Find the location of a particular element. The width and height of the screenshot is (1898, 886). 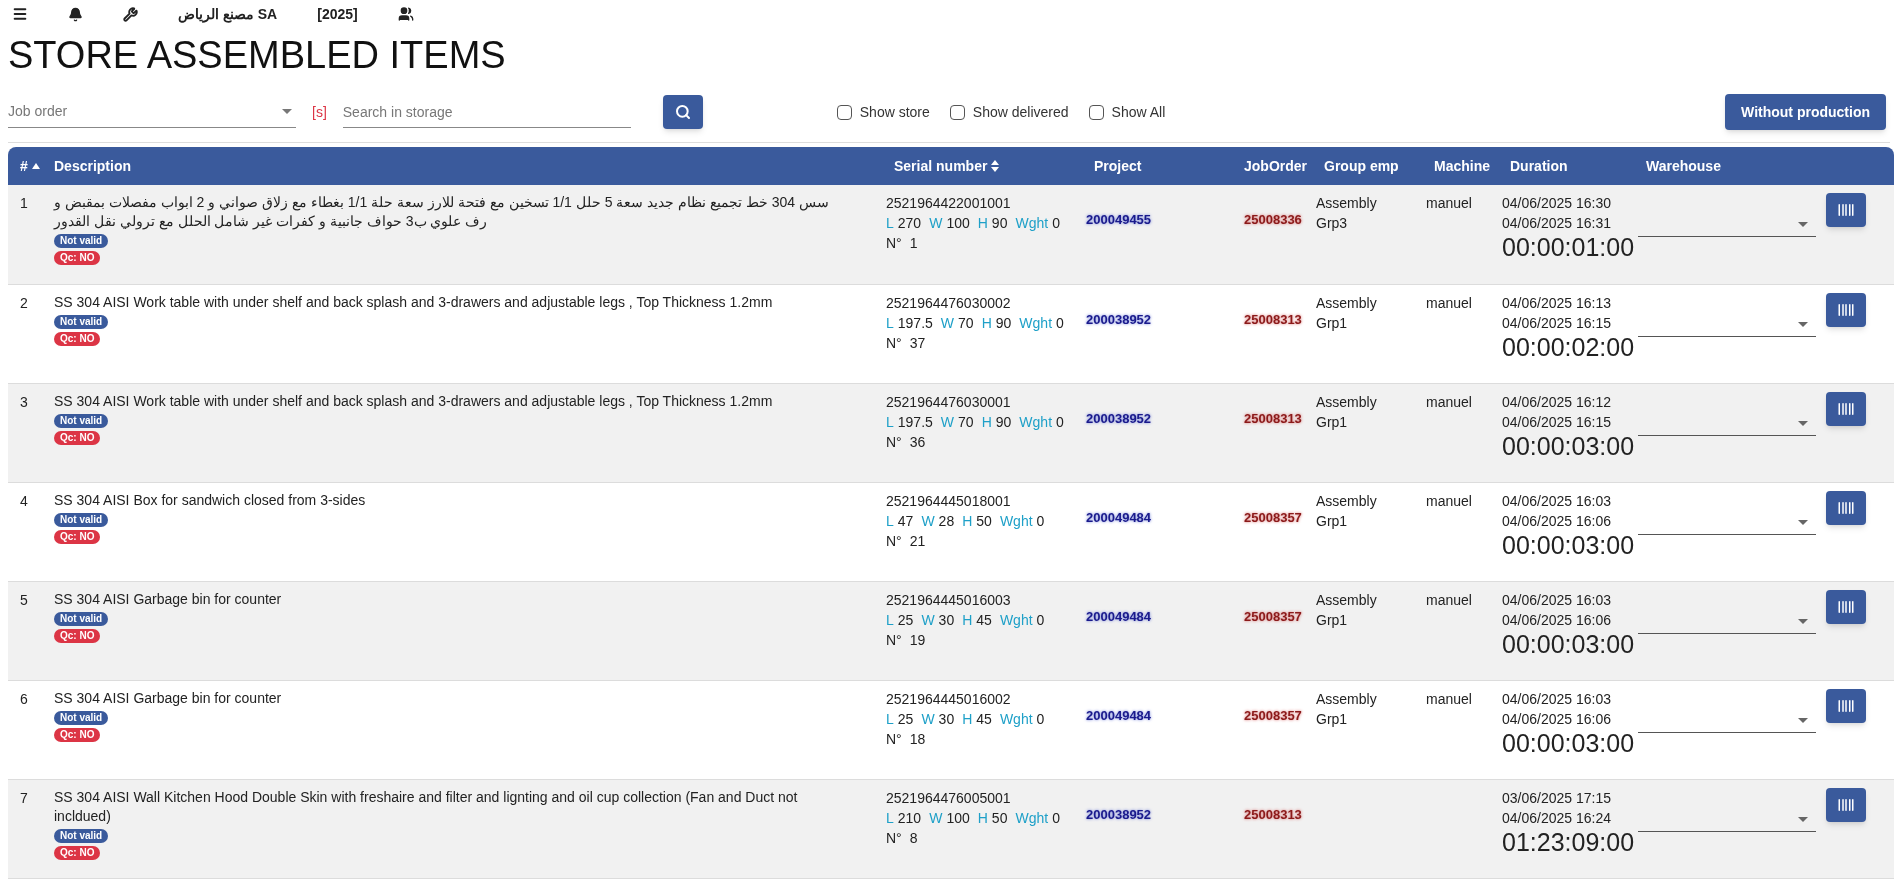

dimension-value: 25 is located at coordinates (905, 719).